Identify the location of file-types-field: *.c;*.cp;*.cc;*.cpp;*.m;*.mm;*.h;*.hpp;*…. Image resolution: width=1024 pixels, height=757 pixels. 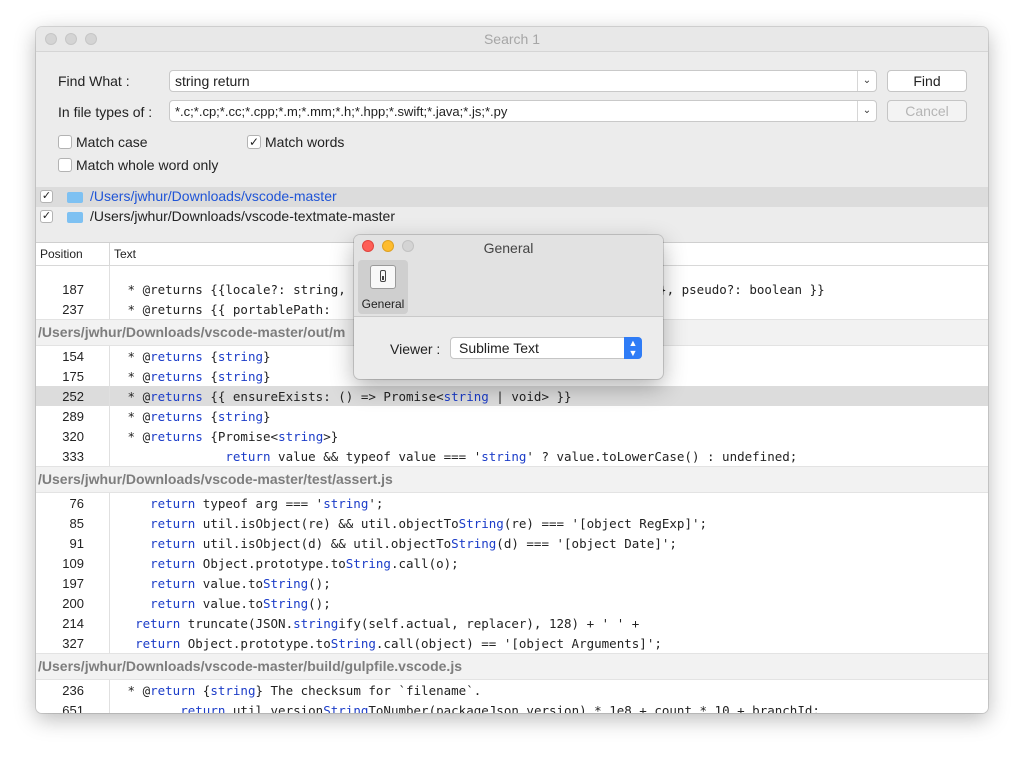
(523, 111).